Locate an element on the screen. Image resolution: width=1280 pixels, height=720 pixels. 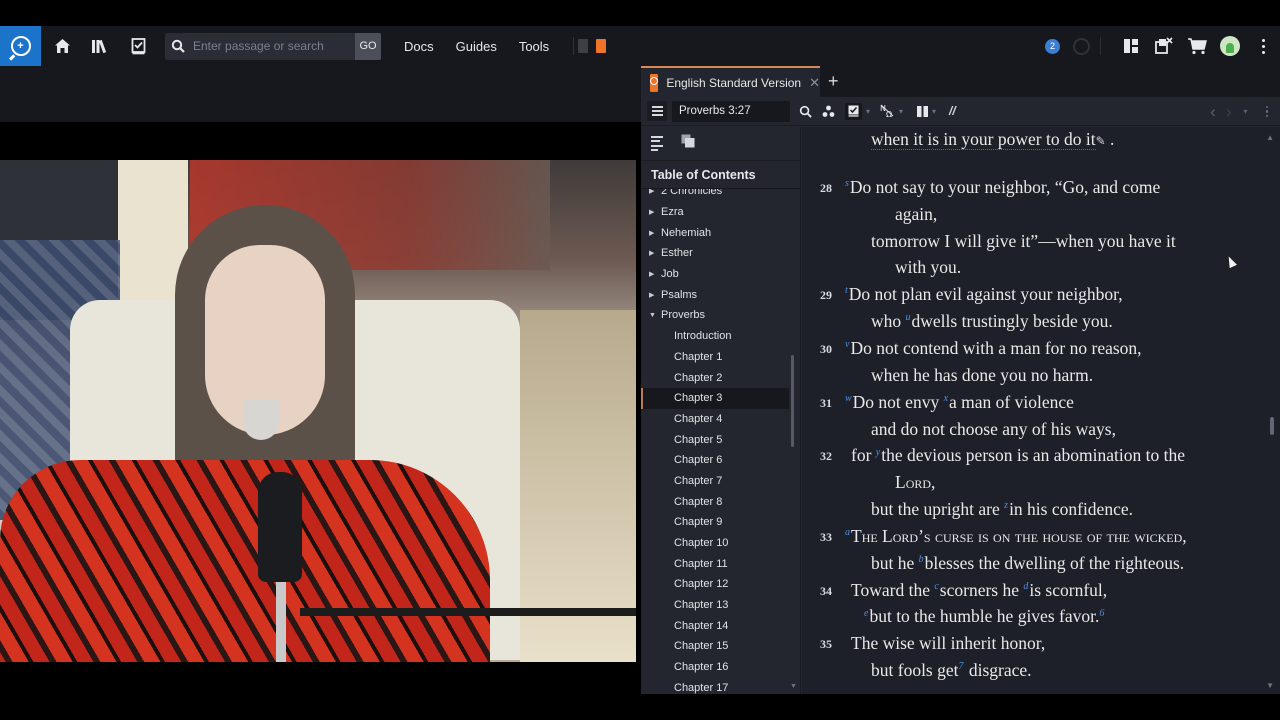
toc-item-chapter-4: Chapter 4 is located at coordinates (721, 419).